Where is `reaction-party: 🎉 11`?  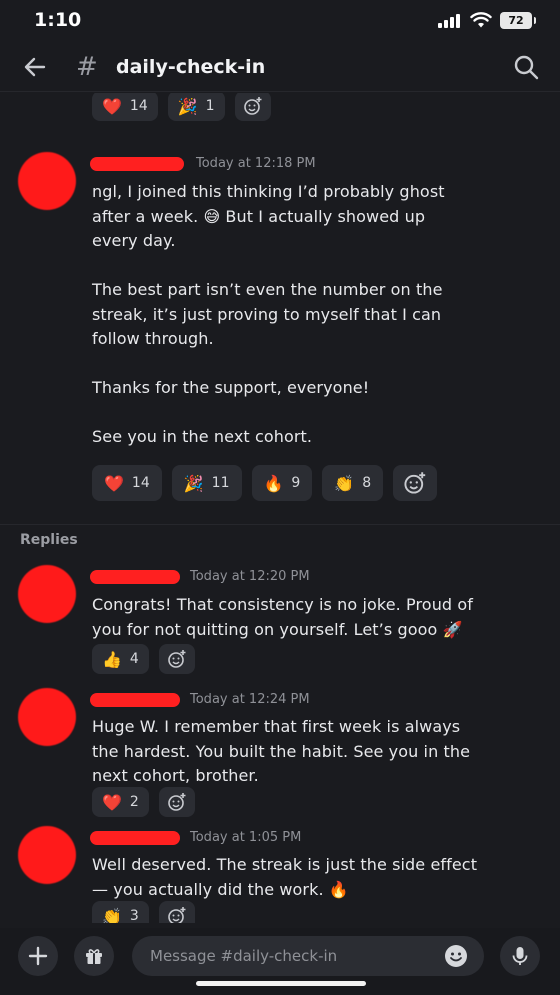 reaction-party: 🎉 11 is located at coordinates (206, 483).